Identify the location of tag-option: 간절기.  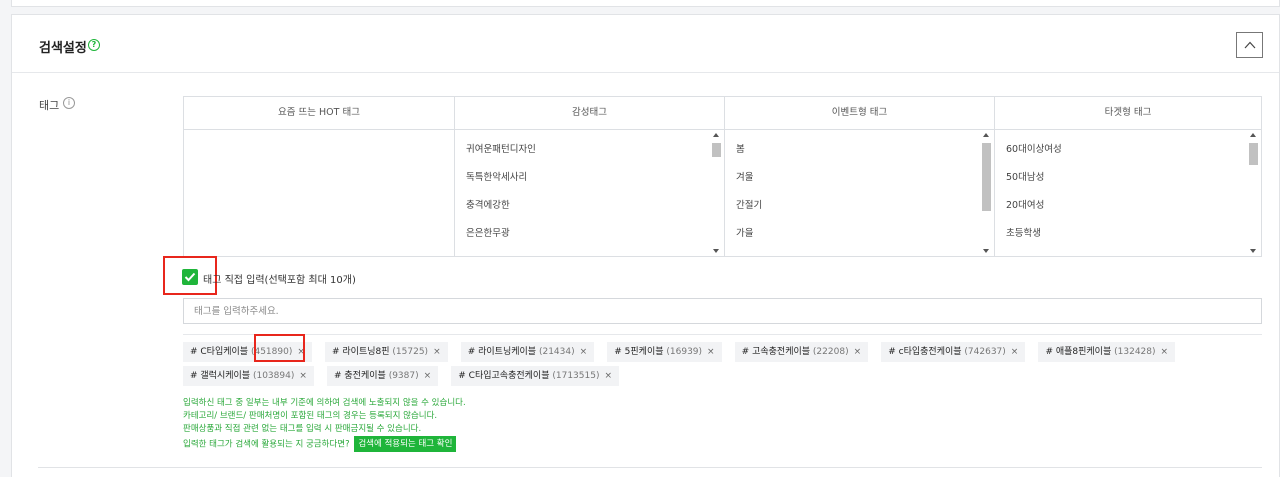
(865, 206).